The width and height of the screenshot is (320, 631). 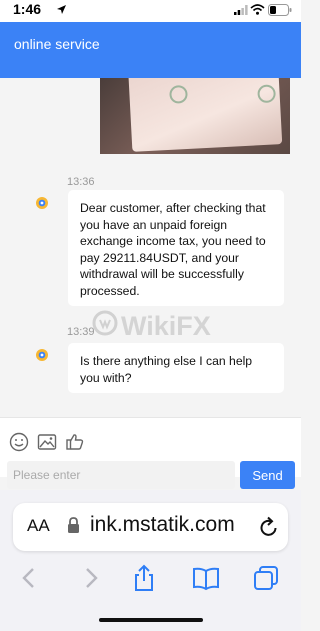 I want to click on address-bar: AA ink.mstatik.com, so click(x=150, y=527).